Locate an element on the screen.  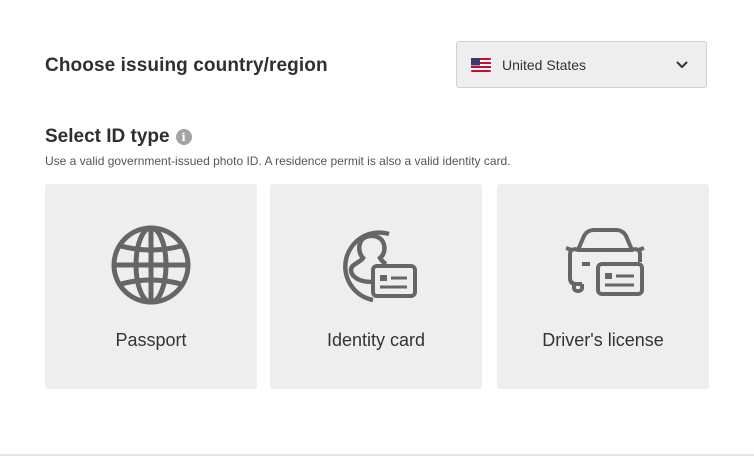
car-id-card-icon is located at coordinates (605, 262).